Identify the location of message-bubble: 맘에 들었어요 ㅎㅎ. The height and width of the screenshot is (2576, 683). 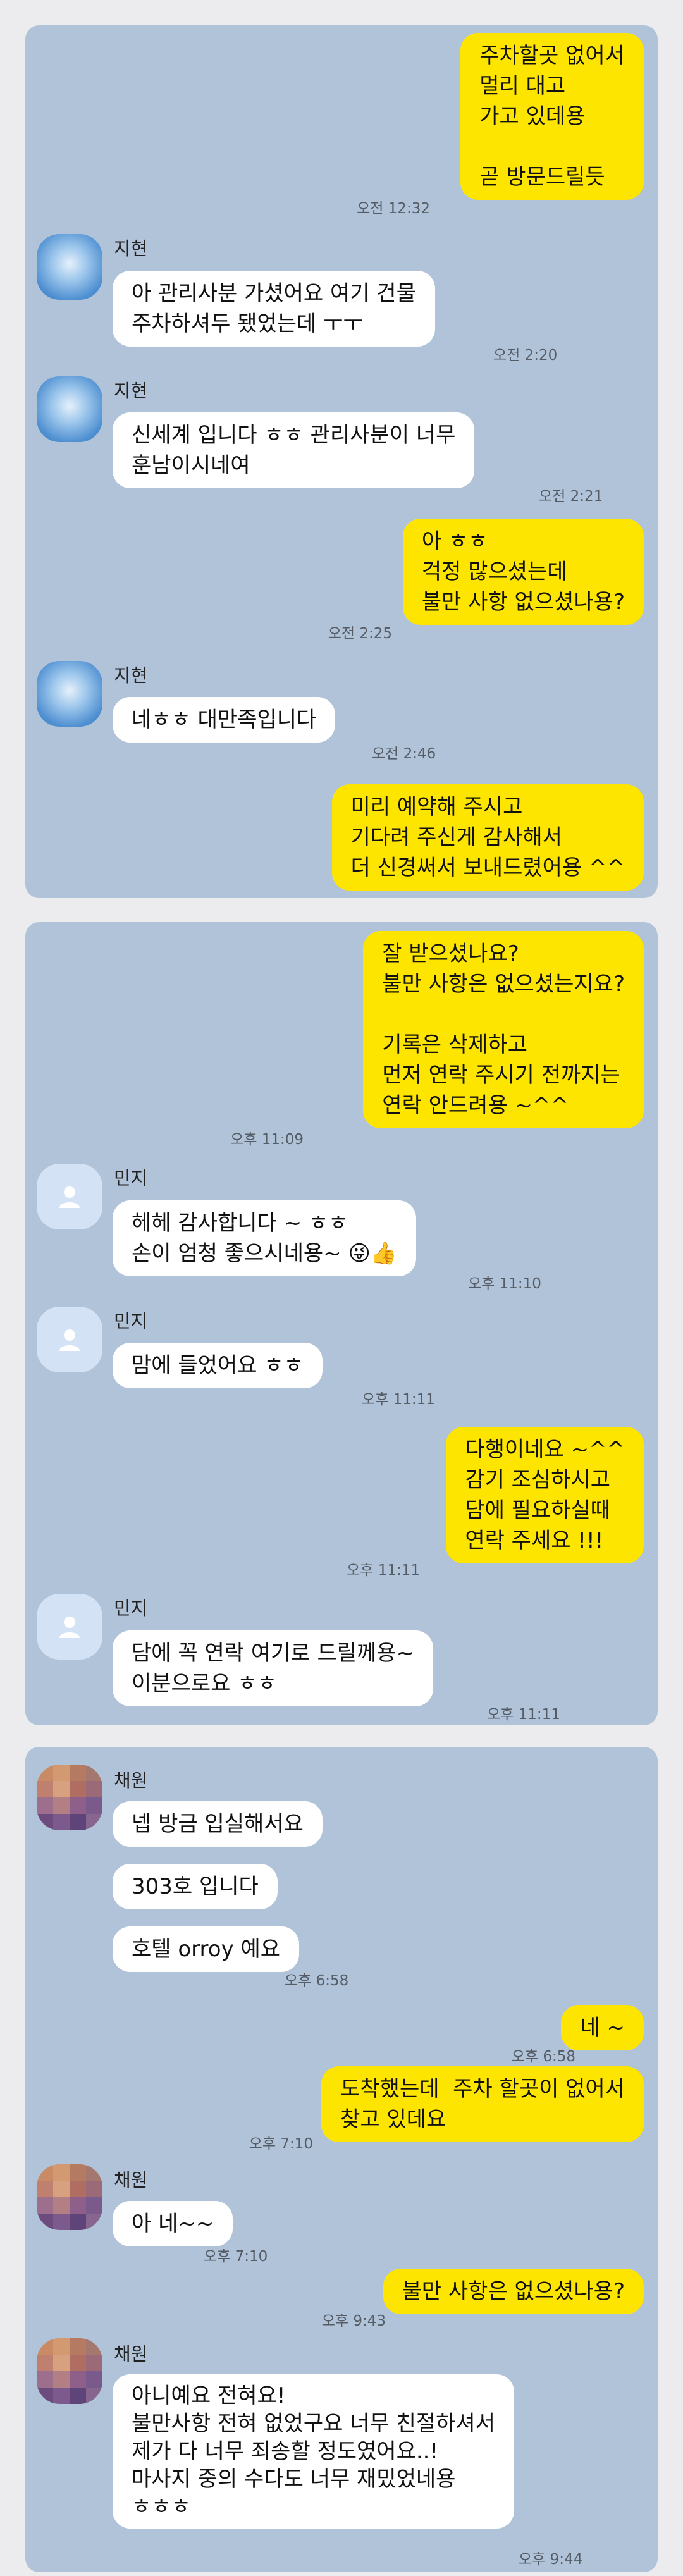
(218, 1365).